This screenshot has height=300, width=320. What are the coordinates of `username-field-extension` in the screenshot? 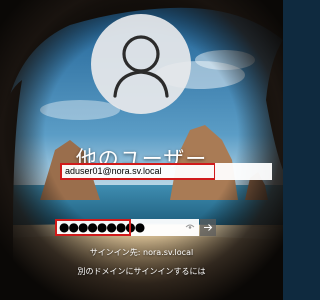 It's located at (243, 171).